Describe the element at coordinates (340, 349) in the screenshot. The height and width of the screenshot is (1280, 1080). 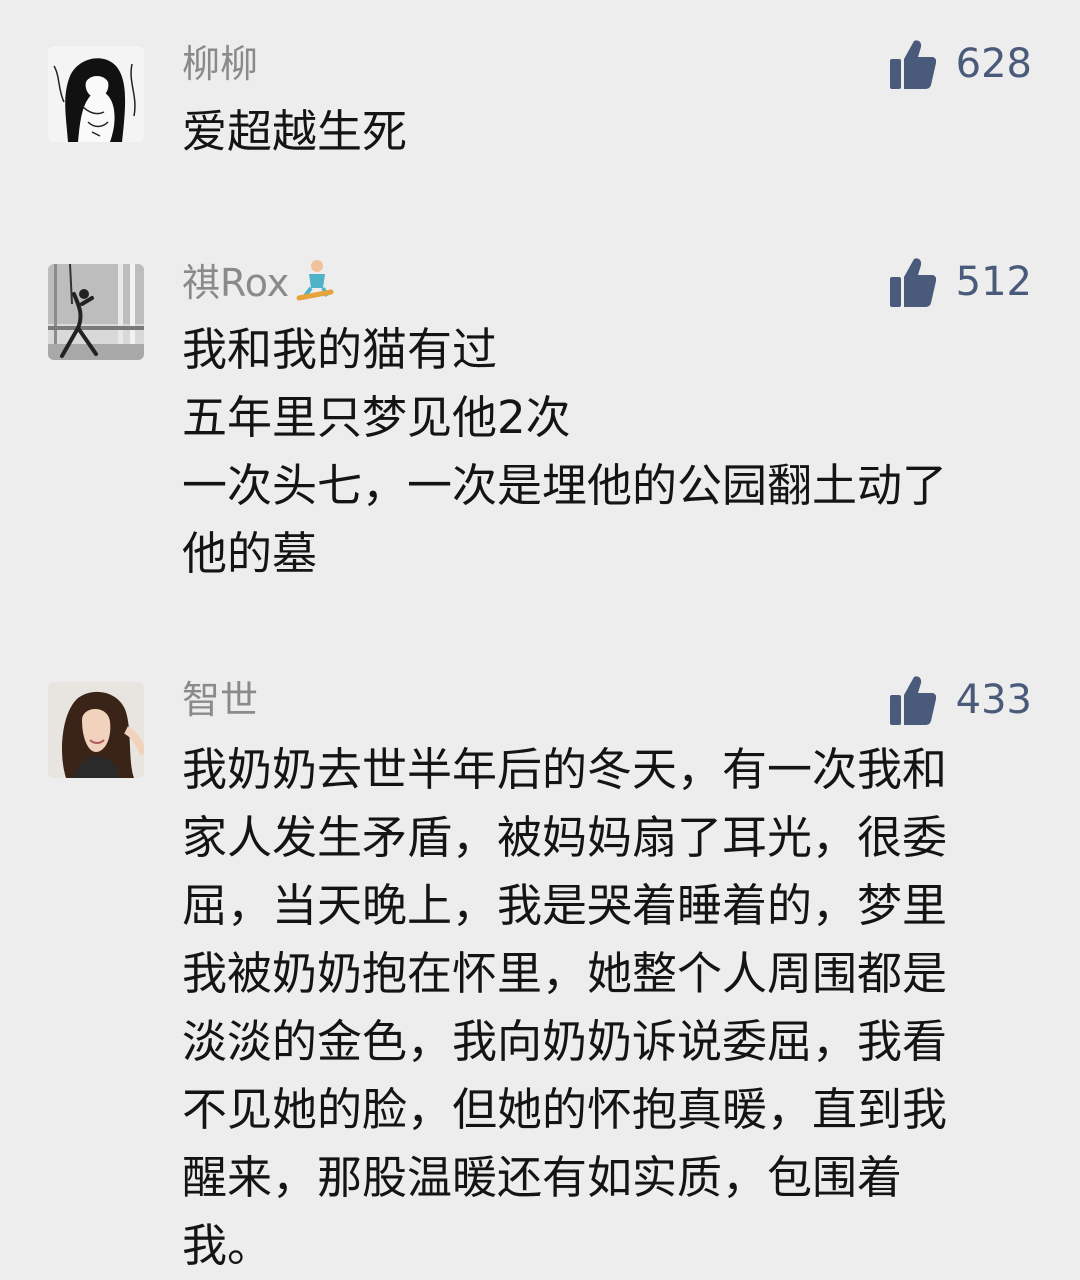
I see `comment-line: 我和我的猫有过` at that location.